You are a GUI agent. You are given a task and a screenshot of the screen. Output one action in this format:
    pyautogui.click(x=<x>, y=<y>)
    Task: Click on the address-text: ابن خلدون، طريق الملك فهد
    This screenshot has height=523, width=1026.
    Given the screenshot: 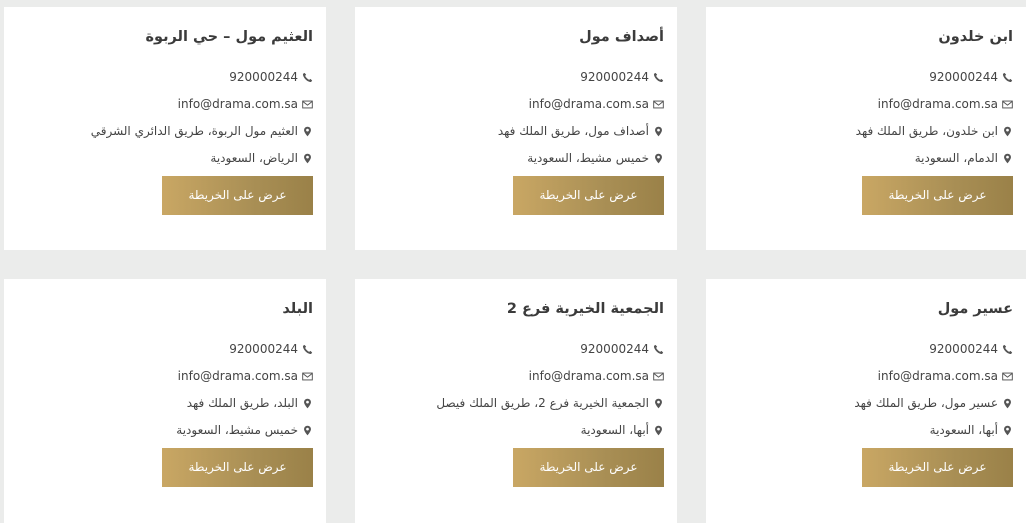 What is the action you would take?
    pyautogui.click(x=926, y=131)
    